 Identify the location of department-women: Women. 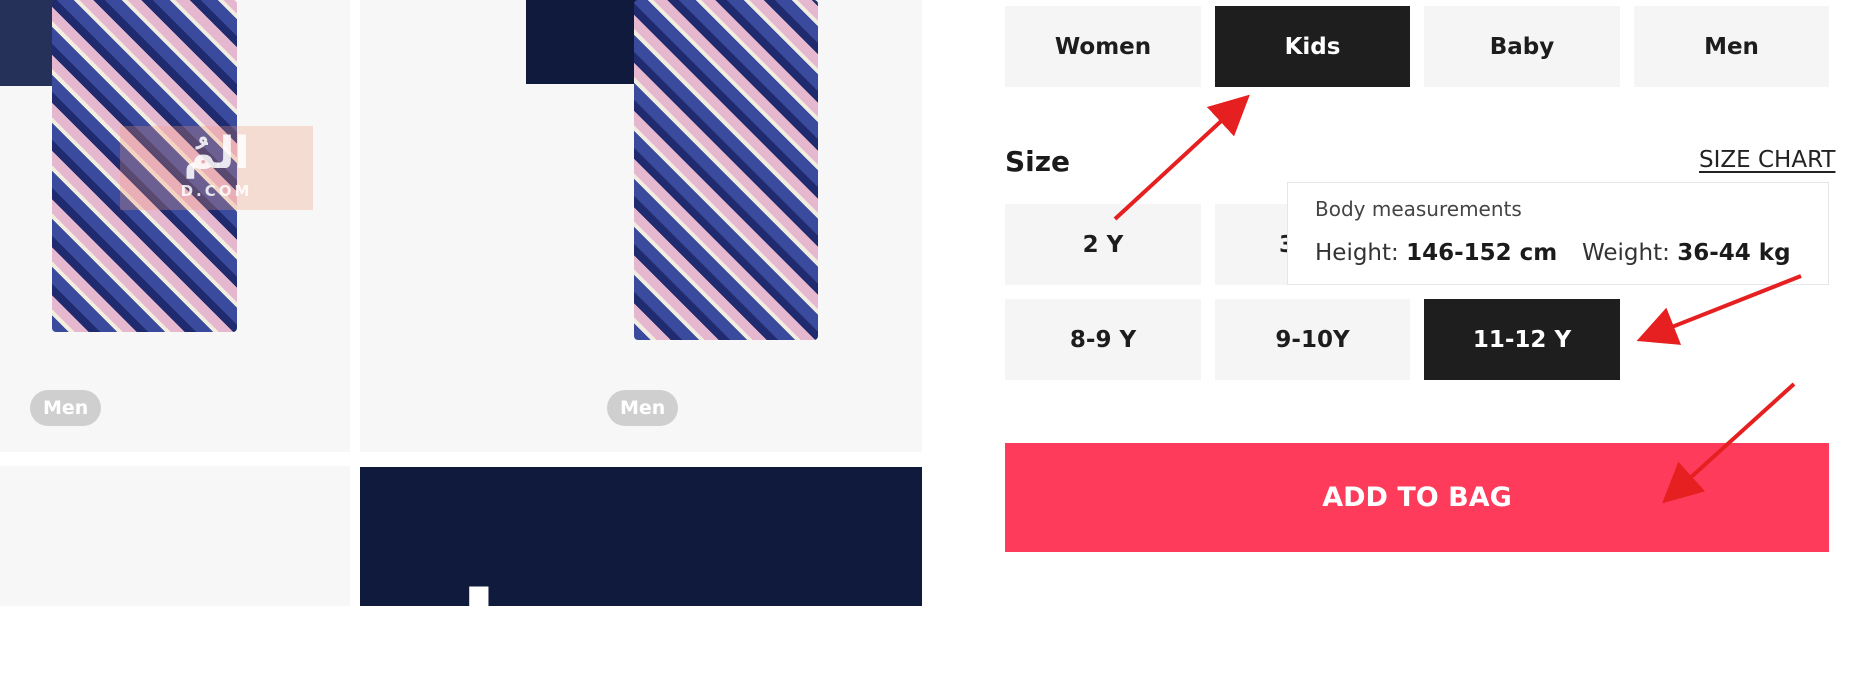
(1103, 46).